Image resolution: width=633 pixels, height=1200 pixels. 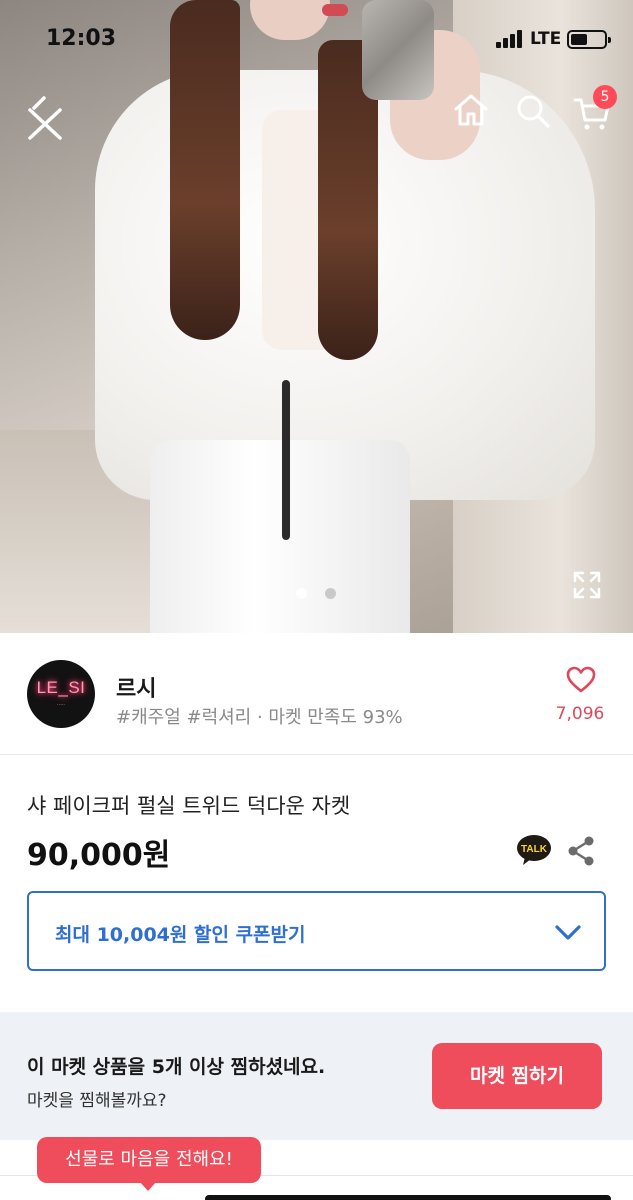 I want to click on kakao-talk-label: TALK, so click(x=534, y=849).